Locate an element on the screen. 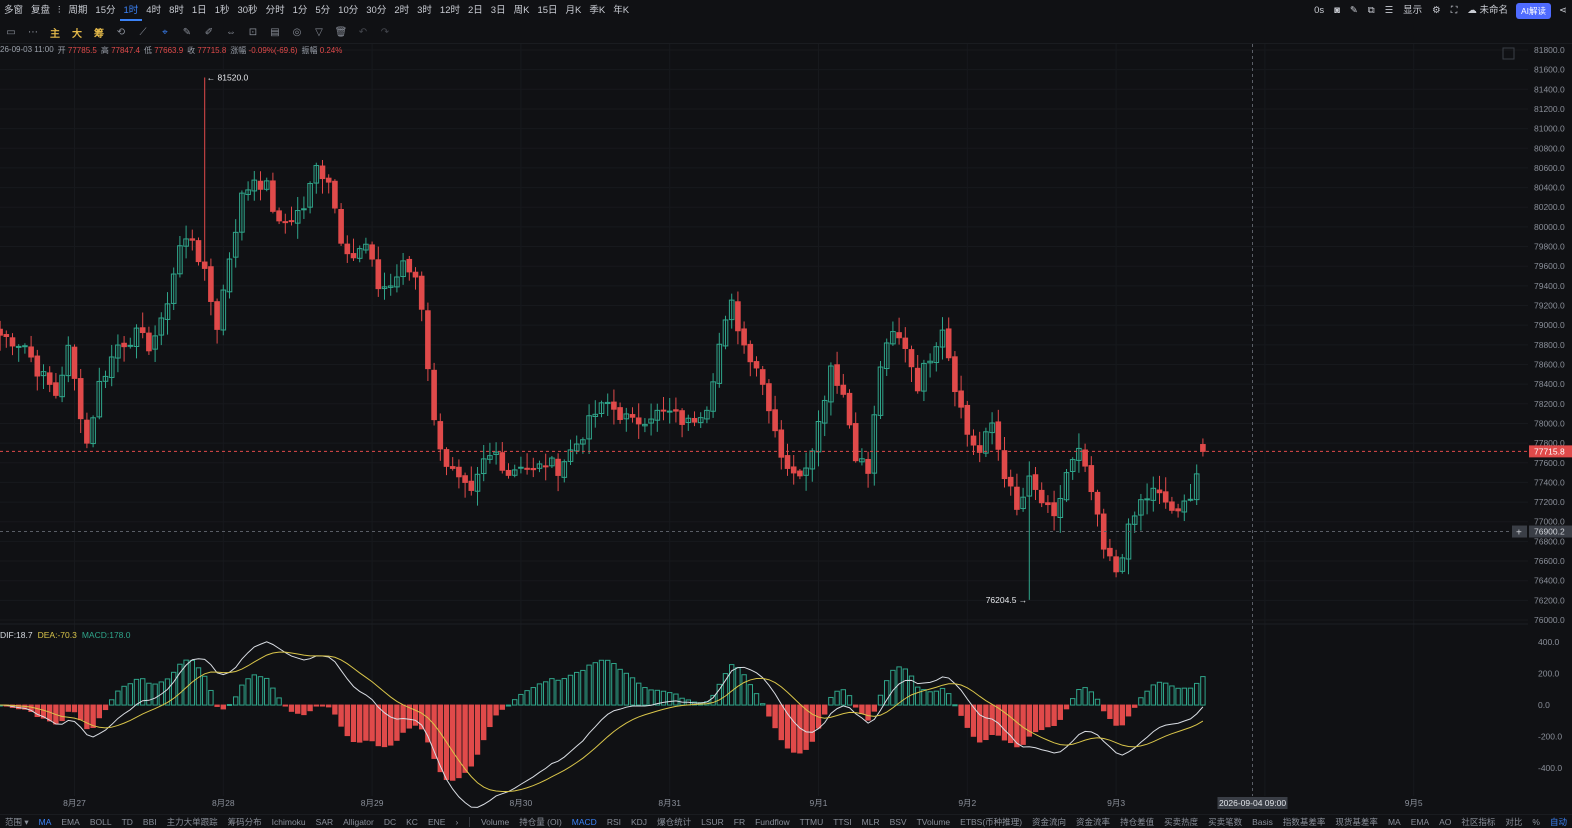 The image size is (1572, 828). sub-ind-22: 现货基差率 is located at coordinates (1356, 822).